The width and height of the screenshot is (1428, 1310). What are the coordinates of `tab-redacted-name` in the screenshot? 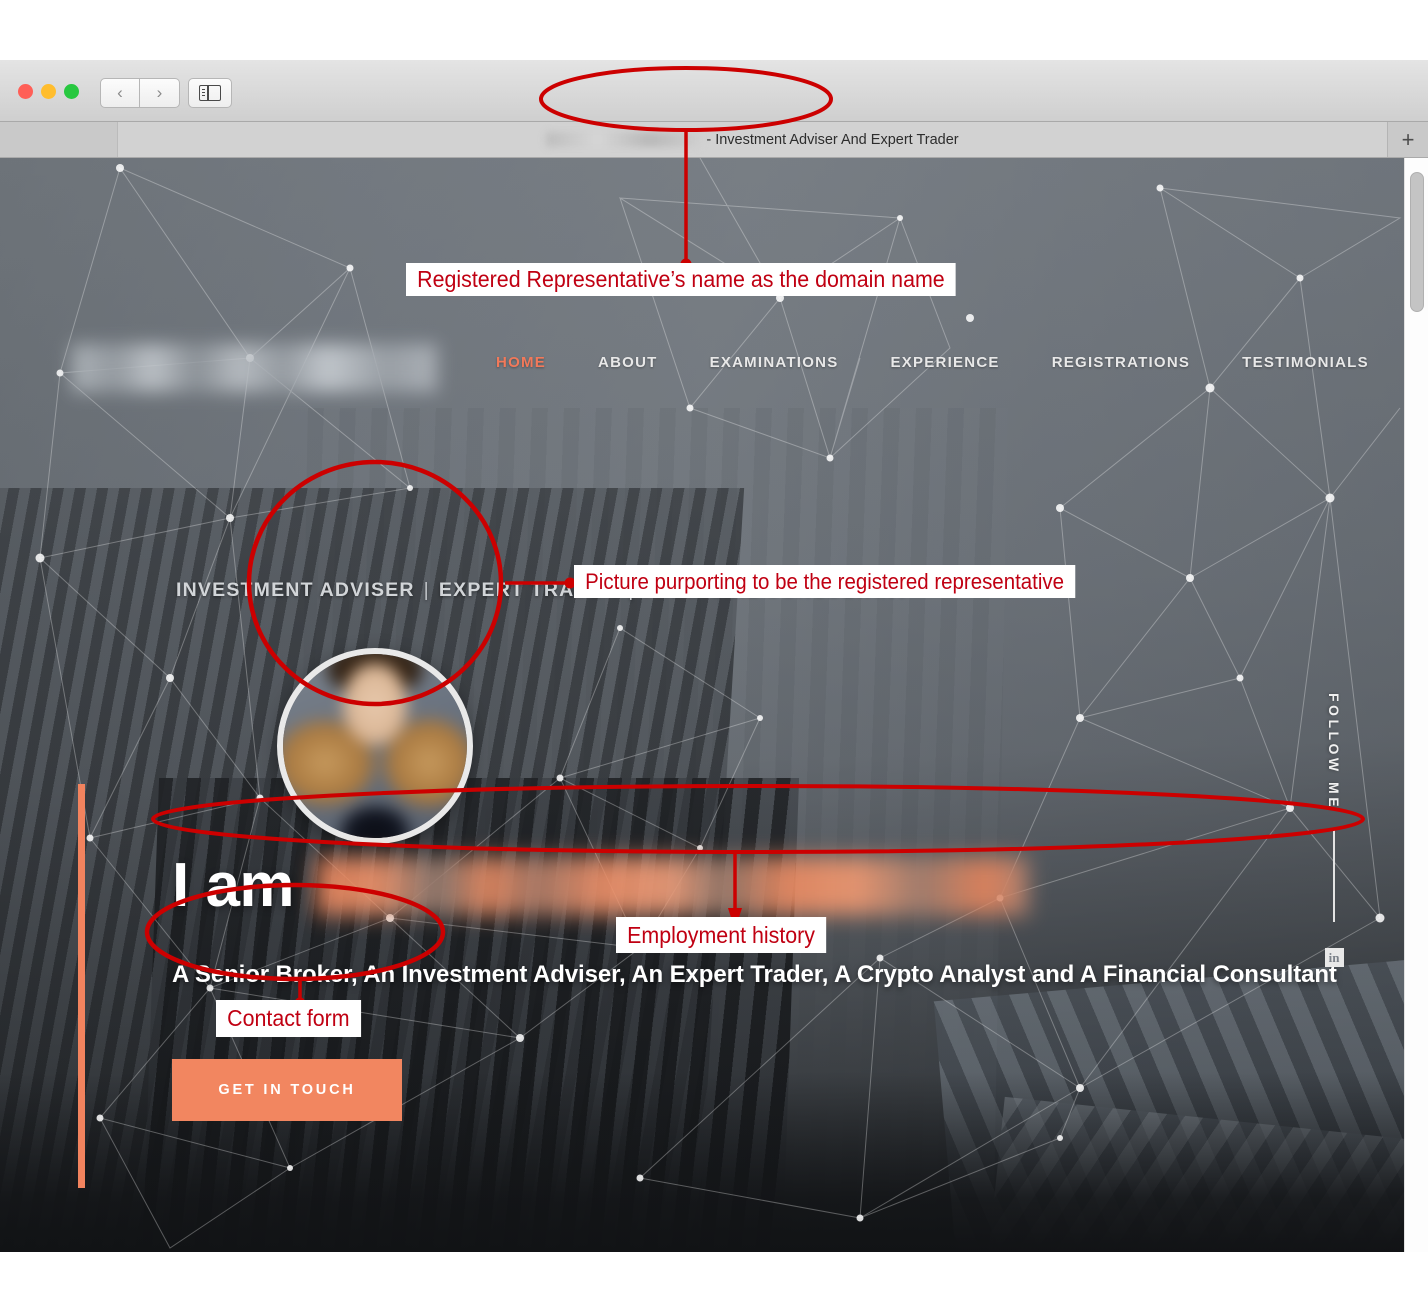 It's located at (624, 139).